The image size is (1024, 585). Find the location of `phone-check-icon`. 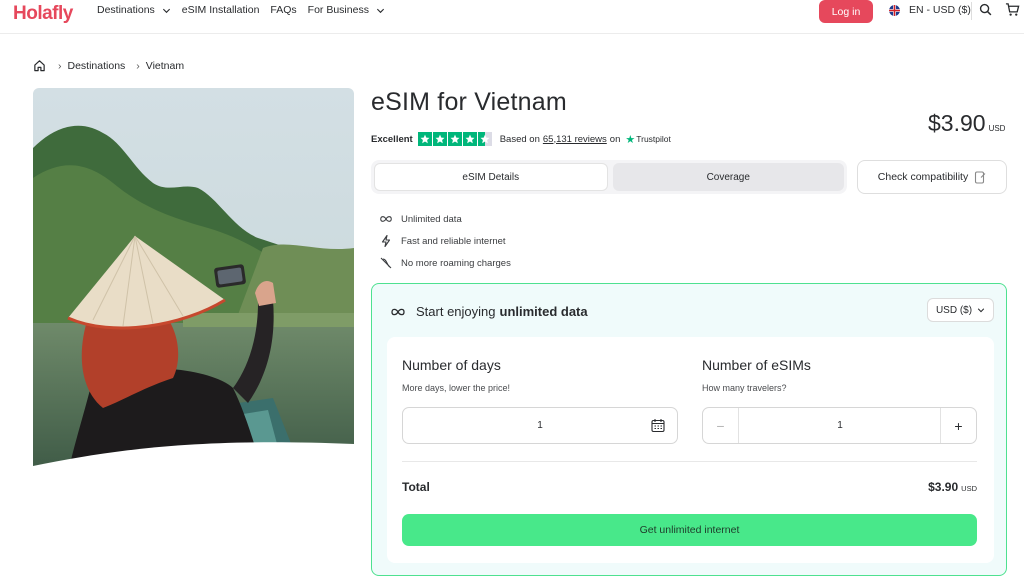

phone-check-icon is located at coordinates (980, 177).